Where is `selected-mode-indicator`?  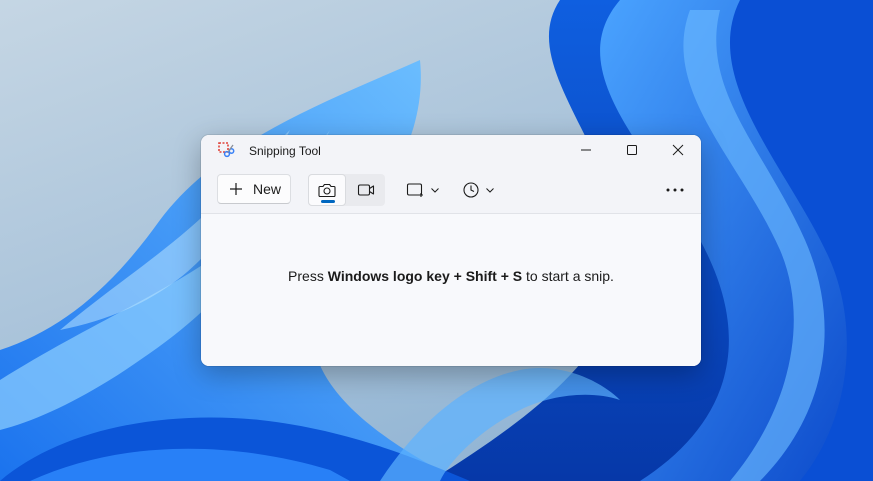
selected-mode-indicator is located at coordinates (328, 201).